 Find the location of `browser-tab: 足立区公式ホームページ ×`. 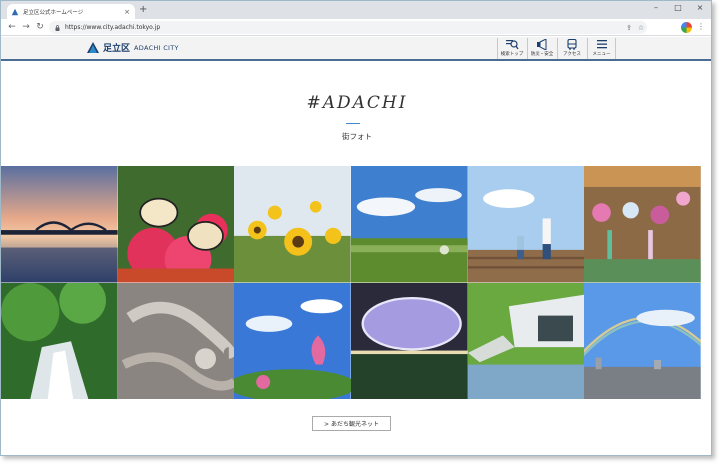

browser-tab: 足立区公式ホームページ × is located at coordinates (71, 11).